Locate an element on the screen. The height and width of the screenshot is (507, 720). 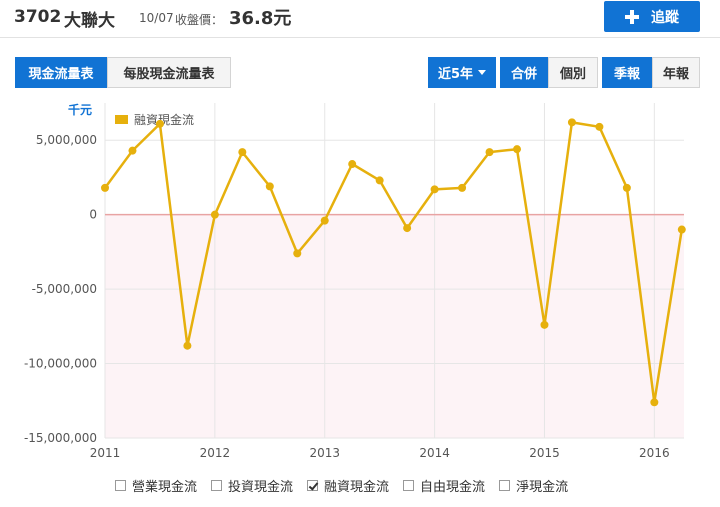
legend-swatch is located at coordinates (121, 119).